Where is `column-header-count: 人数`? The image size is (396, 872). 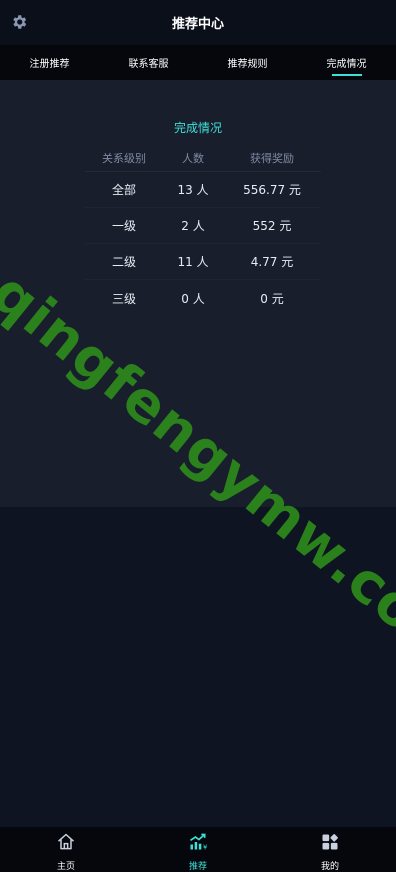
column-header-count: 人数 is located at coordinates (193, 158).